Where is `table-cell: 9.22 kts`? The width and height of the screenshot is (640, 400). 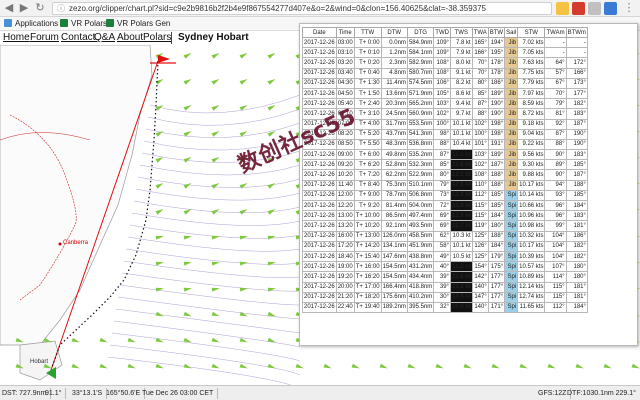 table-cell: 9.22 kts is located at coordinates (531, 144).